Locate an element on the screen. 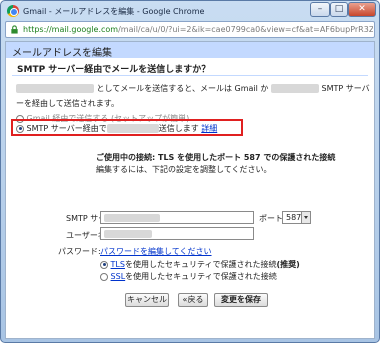 Image resolution: width=380 pixels, height=343 pixels. radio-smtp is located at coordinates (20, 128).